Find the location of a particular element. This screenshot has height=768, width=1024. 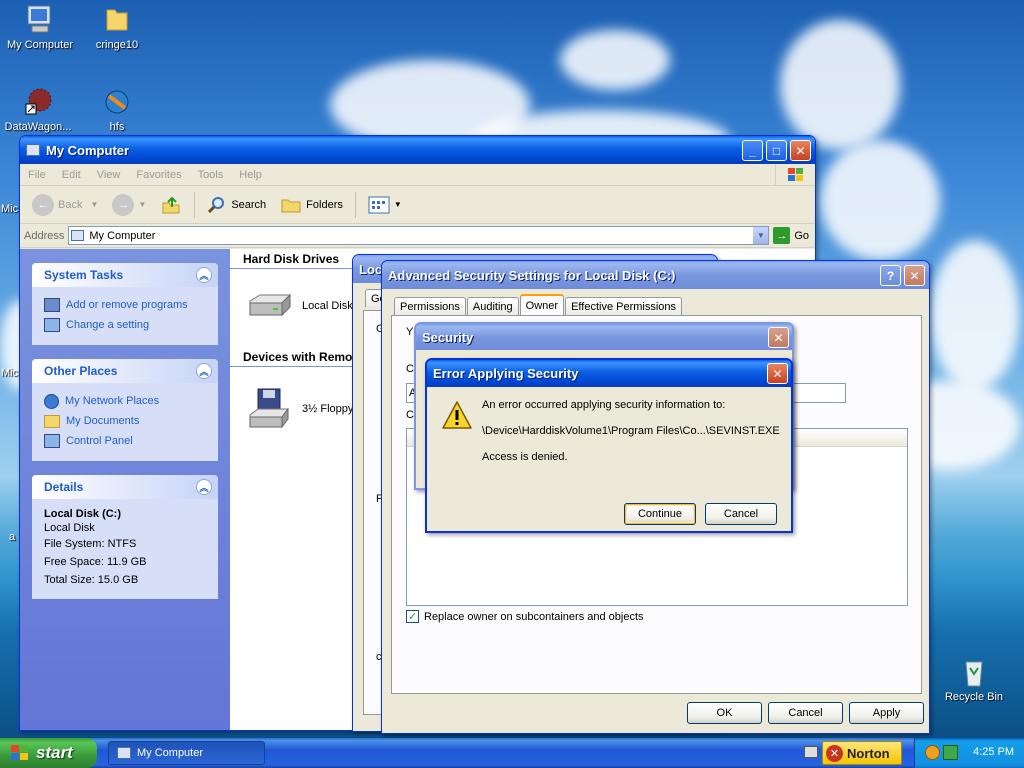

details-header: Details ︽ is located at coordinates (125, 487).